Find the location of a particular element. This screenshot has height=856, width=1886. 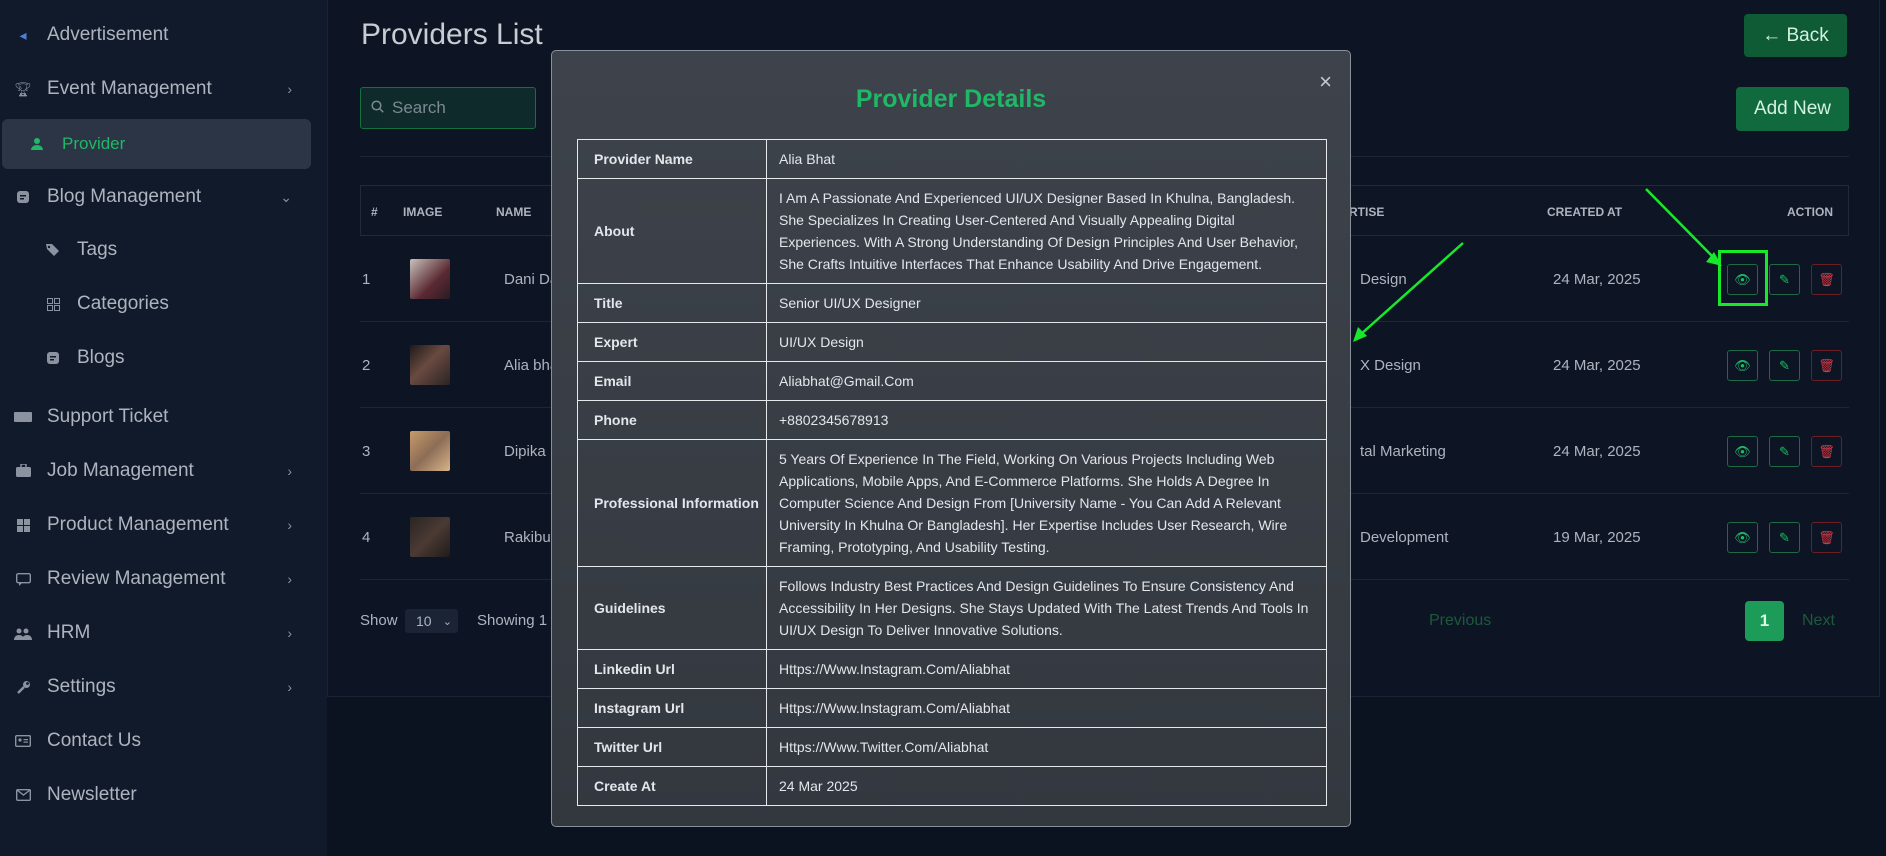

previous-button: Previous is located at coordinates (1460, 621).